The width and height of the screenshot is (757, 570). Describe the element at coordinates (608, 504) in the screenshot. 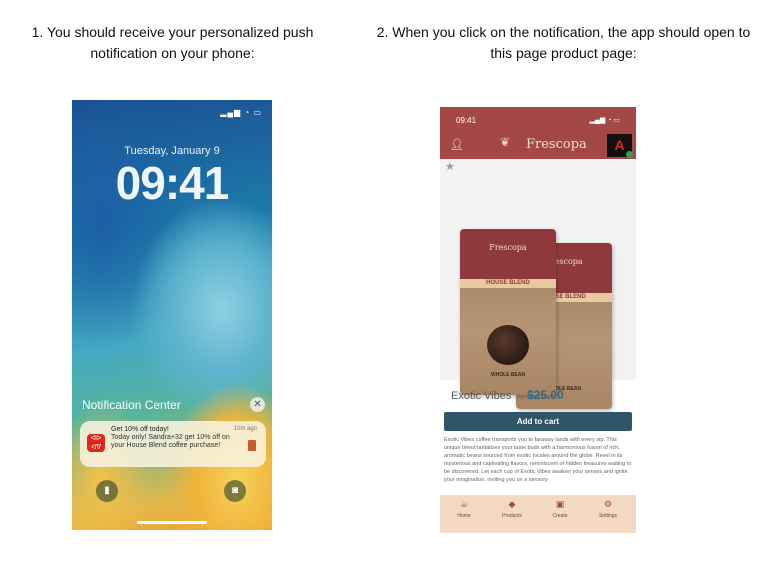

I see `gear-icon: ⚙︎` at that location.